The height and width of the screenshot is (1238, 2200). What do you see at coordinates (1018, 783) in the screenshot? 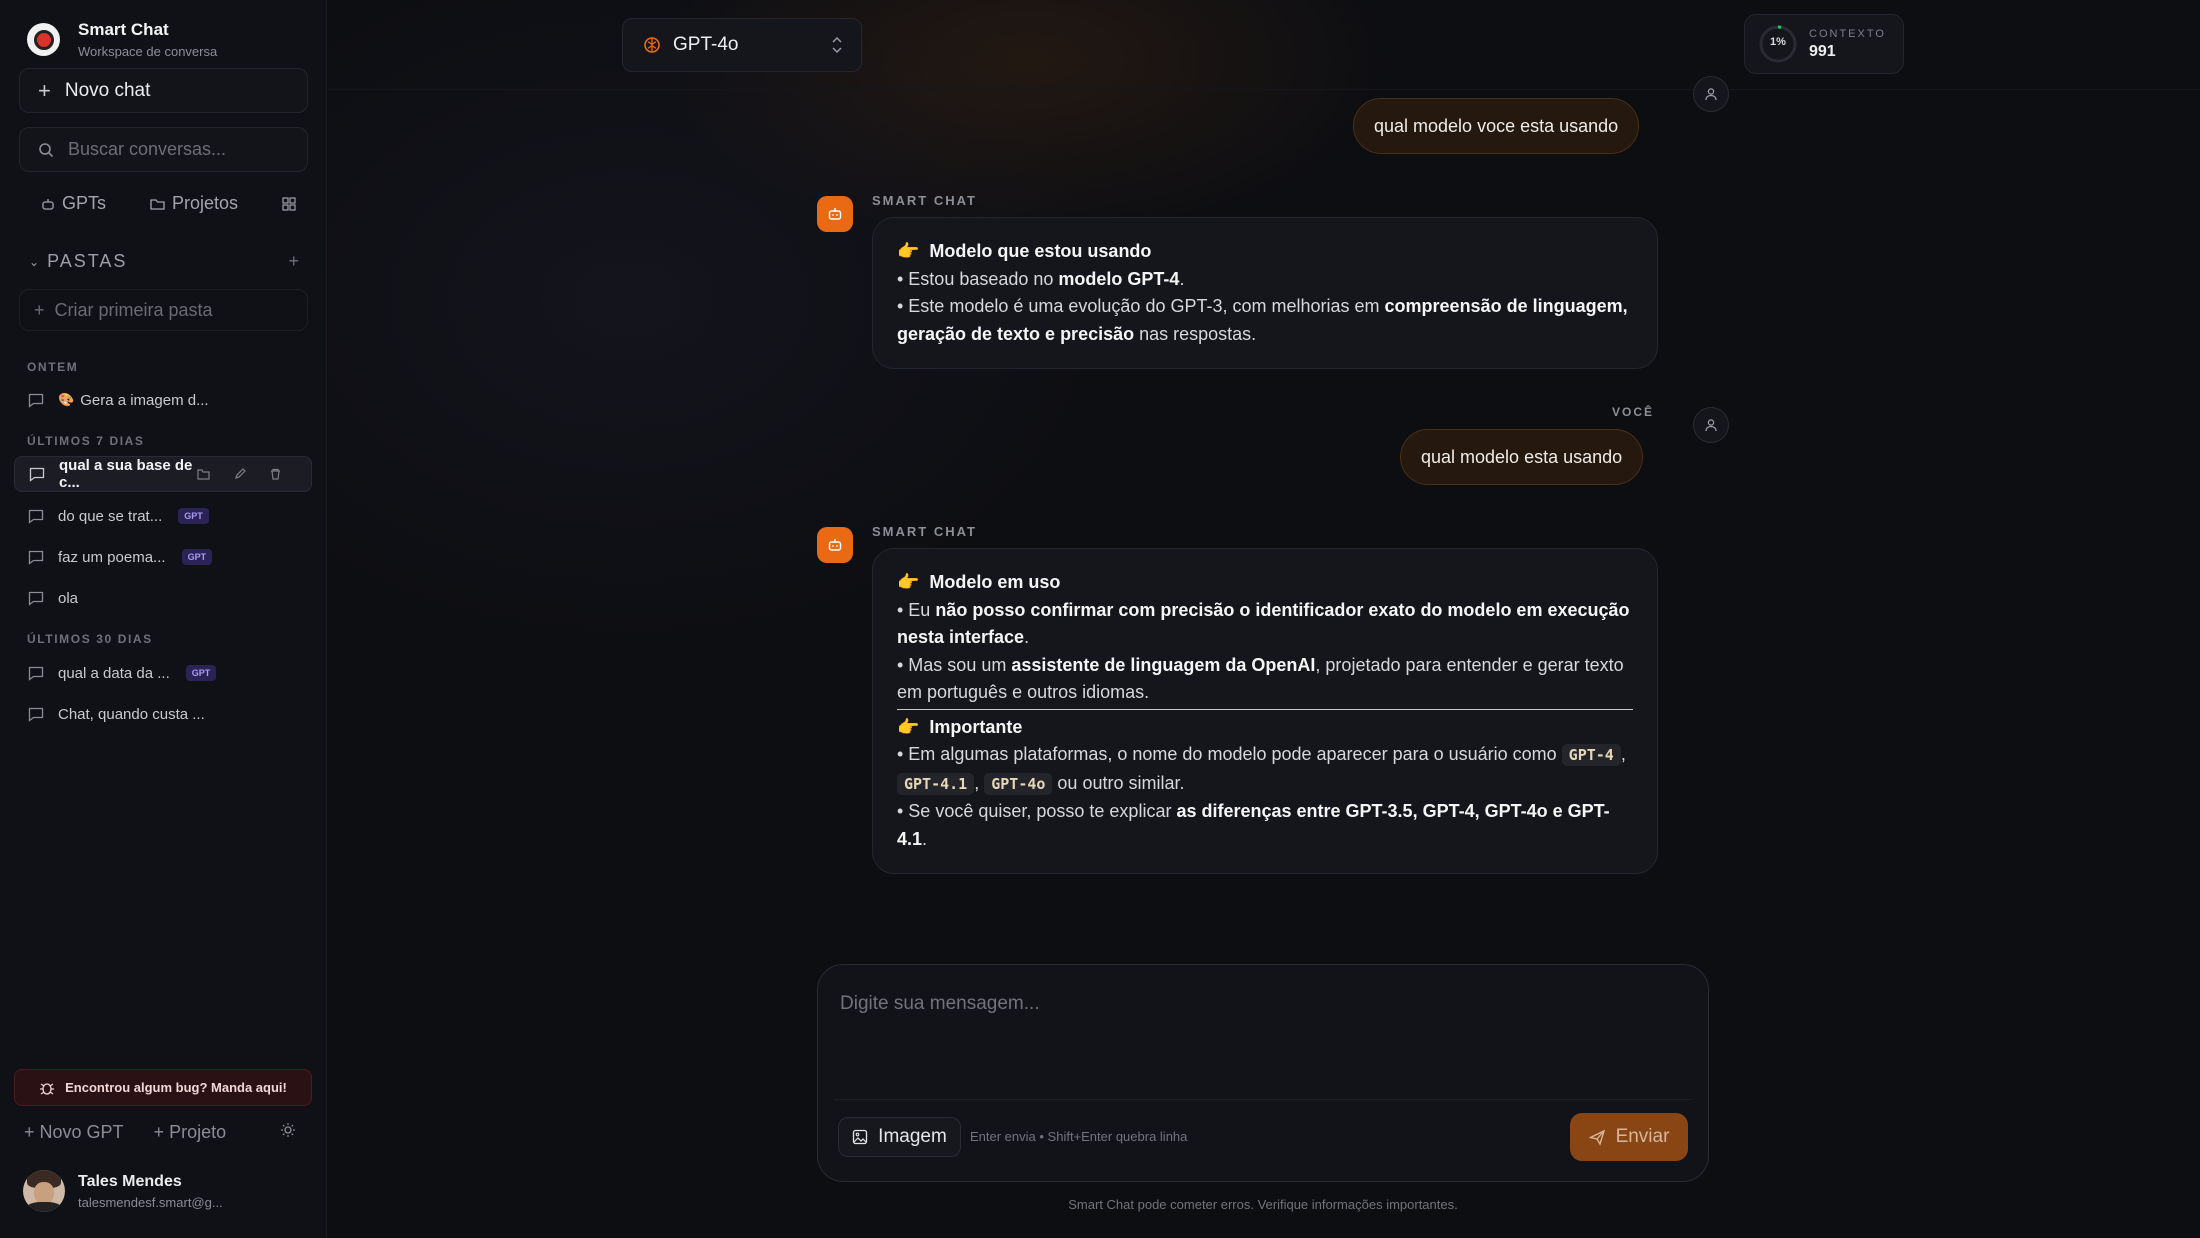
I see `code-span: GPT-4o` at bounding box center [1018, 783].